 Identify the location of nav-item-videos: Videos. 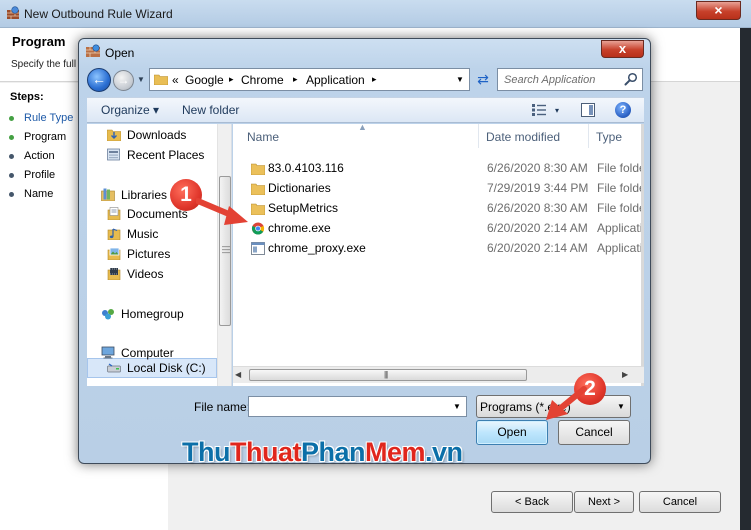
(135, 274).